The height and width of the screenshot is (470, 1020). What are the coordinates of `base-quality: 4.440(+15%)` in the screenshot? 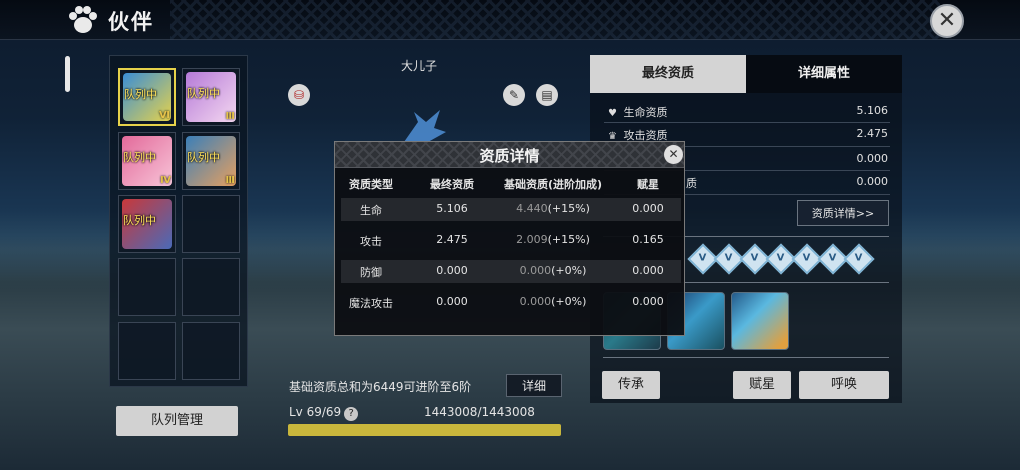 It's located at (553, 208).